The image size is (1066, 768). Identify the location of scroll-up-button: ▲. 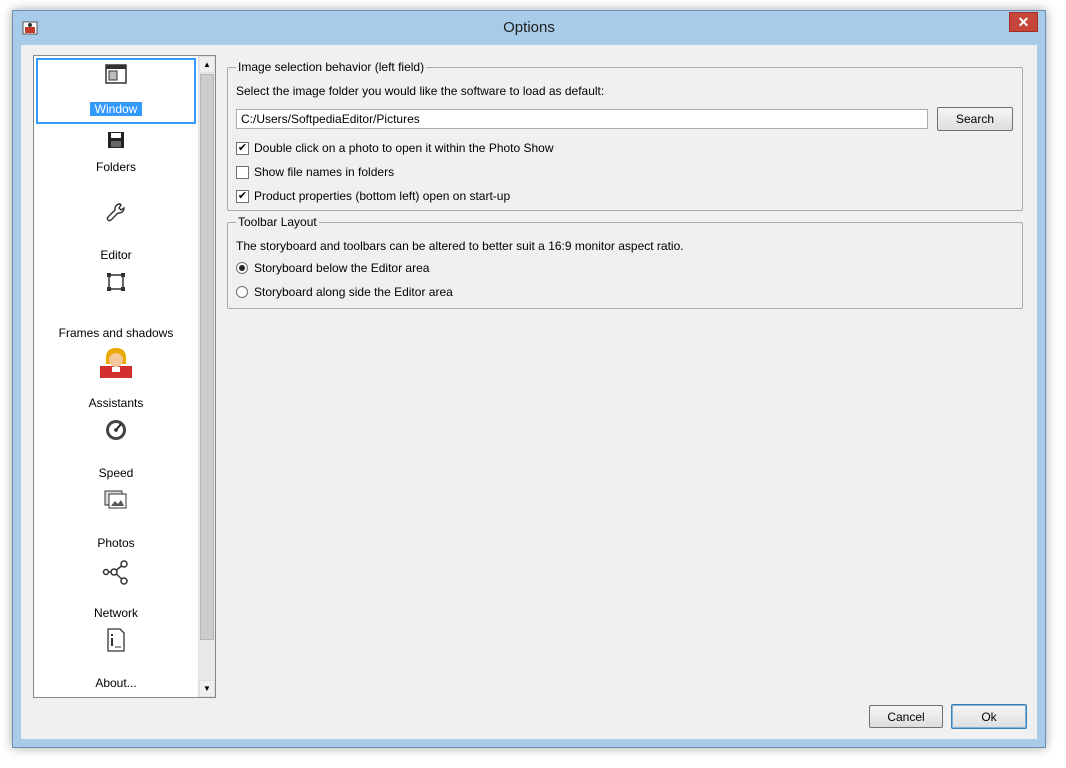
(207, 64).